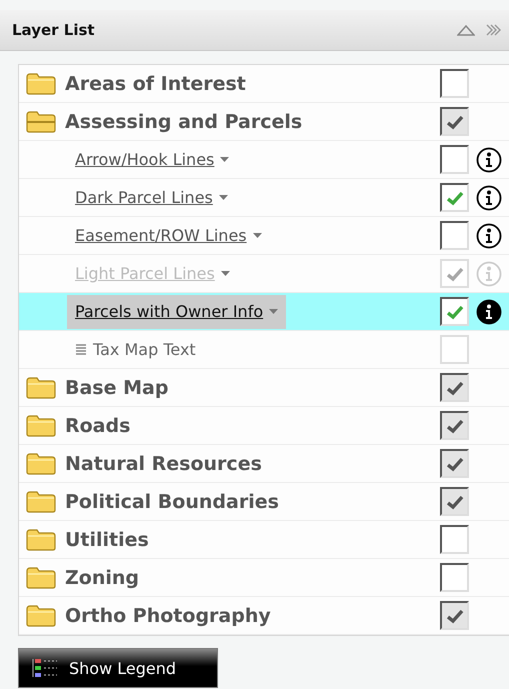 This screenshot has height=689, width=509. I want to click on group-name: Base Map, so click(116, 387).